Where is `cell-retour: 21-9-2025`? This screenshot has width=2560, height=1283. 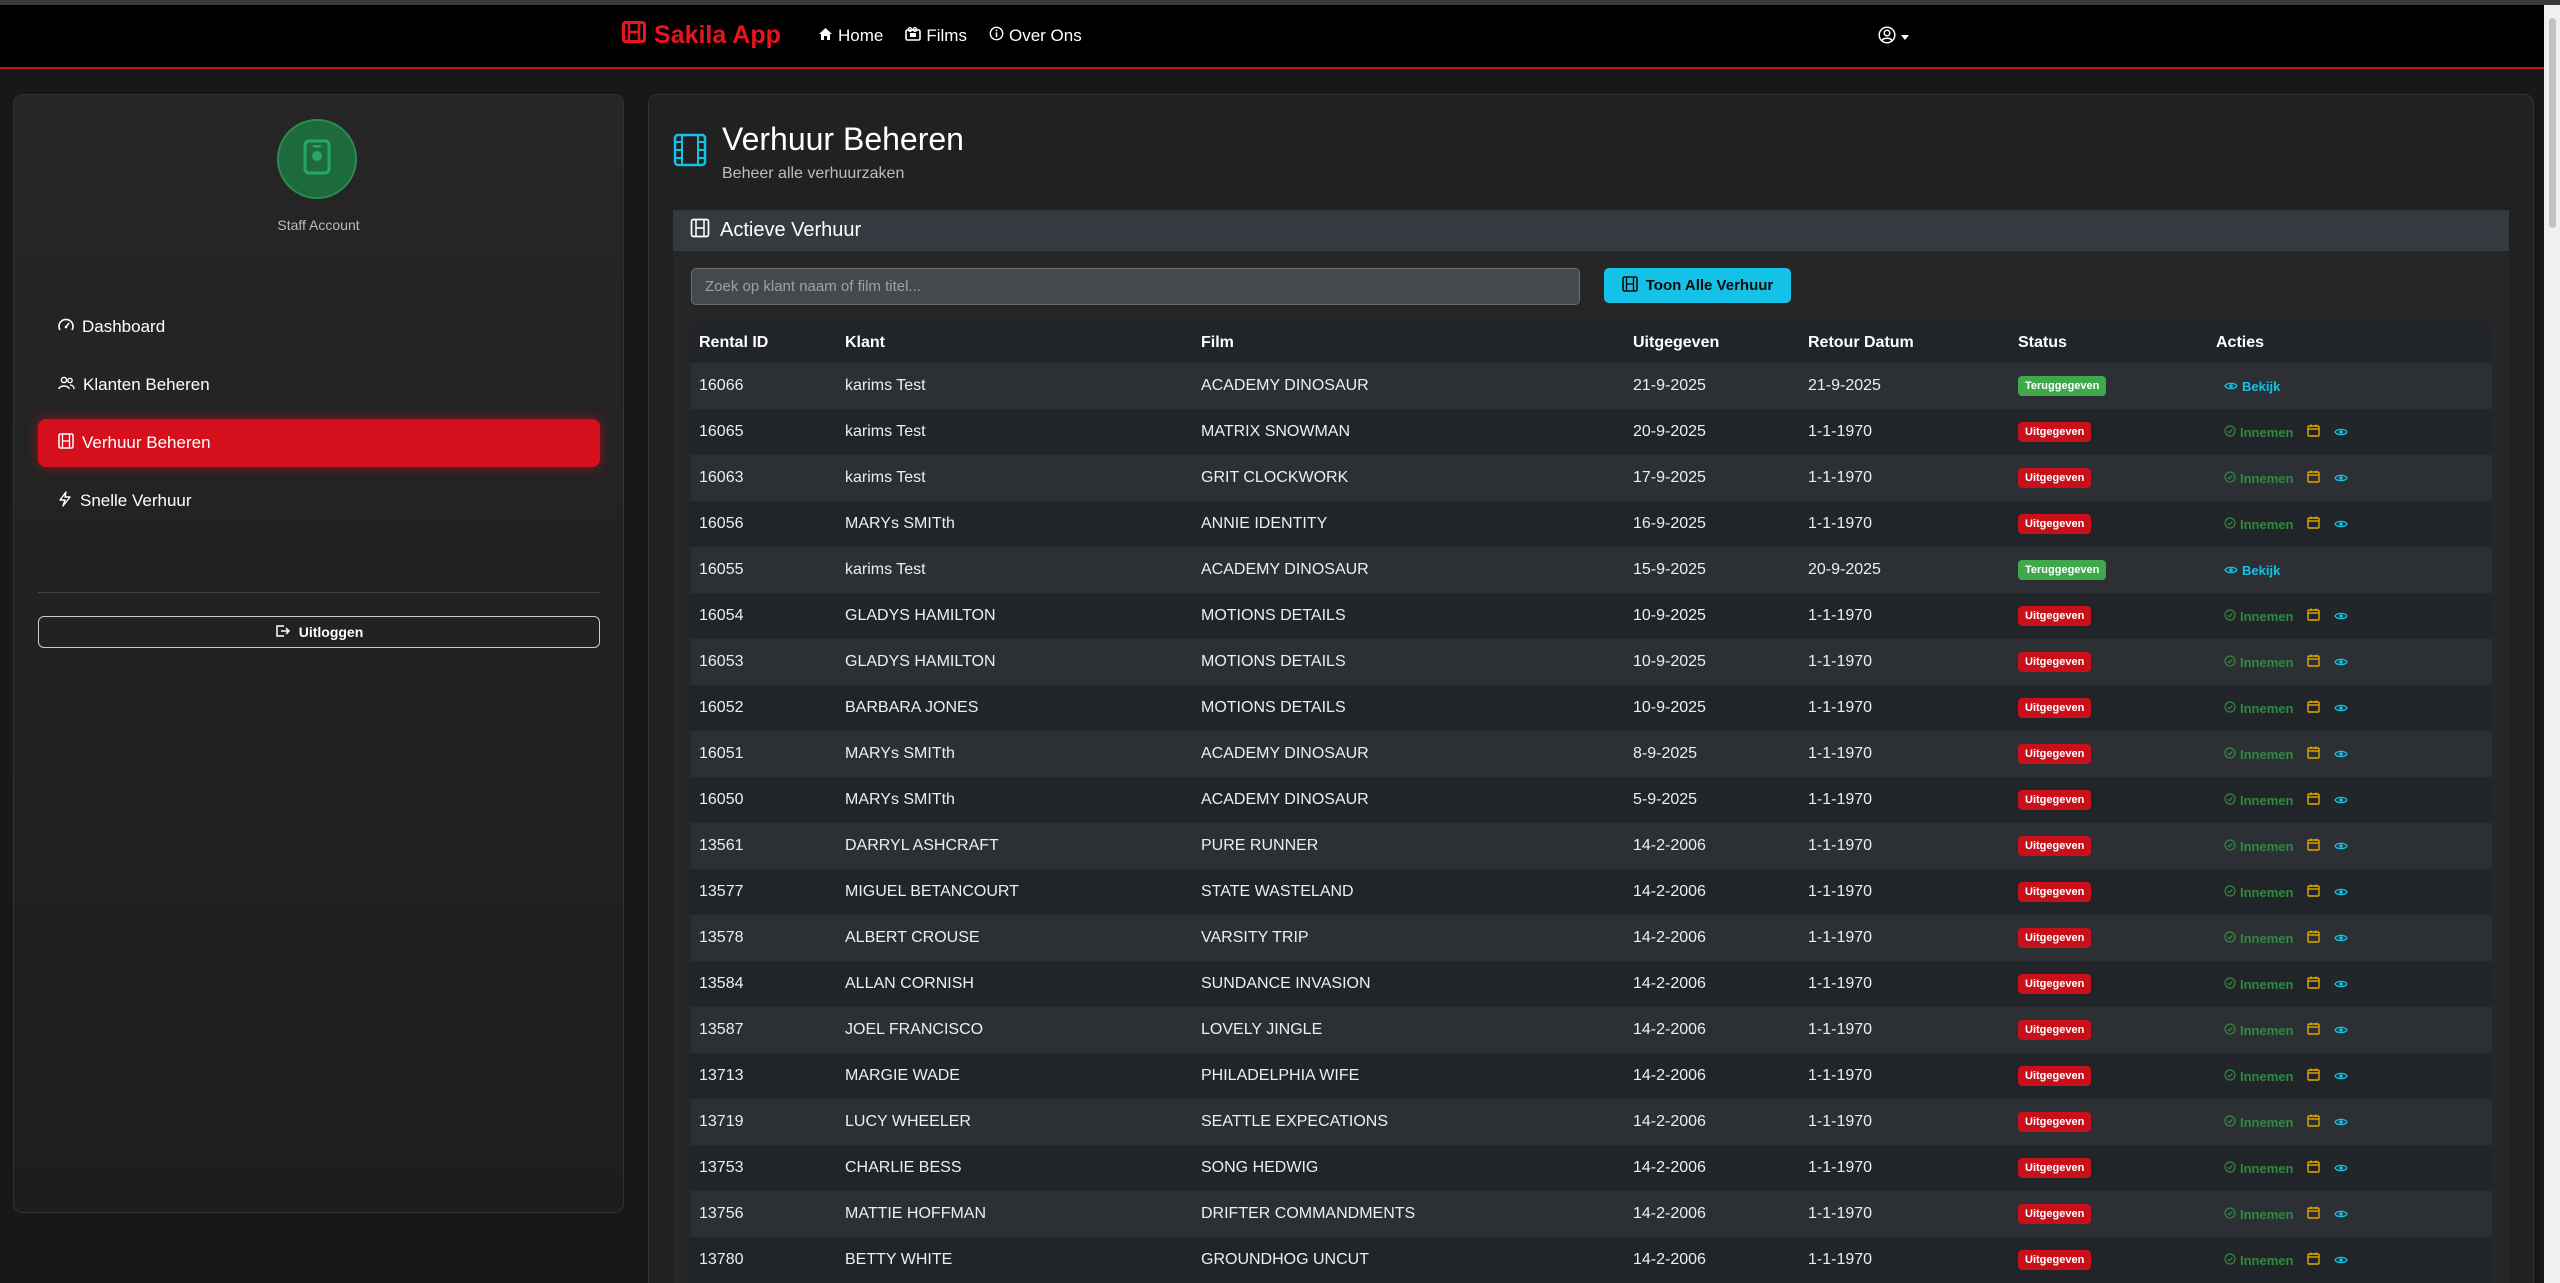
cell-retour: 21-9-2025 is located at coordinates (1905, 386).